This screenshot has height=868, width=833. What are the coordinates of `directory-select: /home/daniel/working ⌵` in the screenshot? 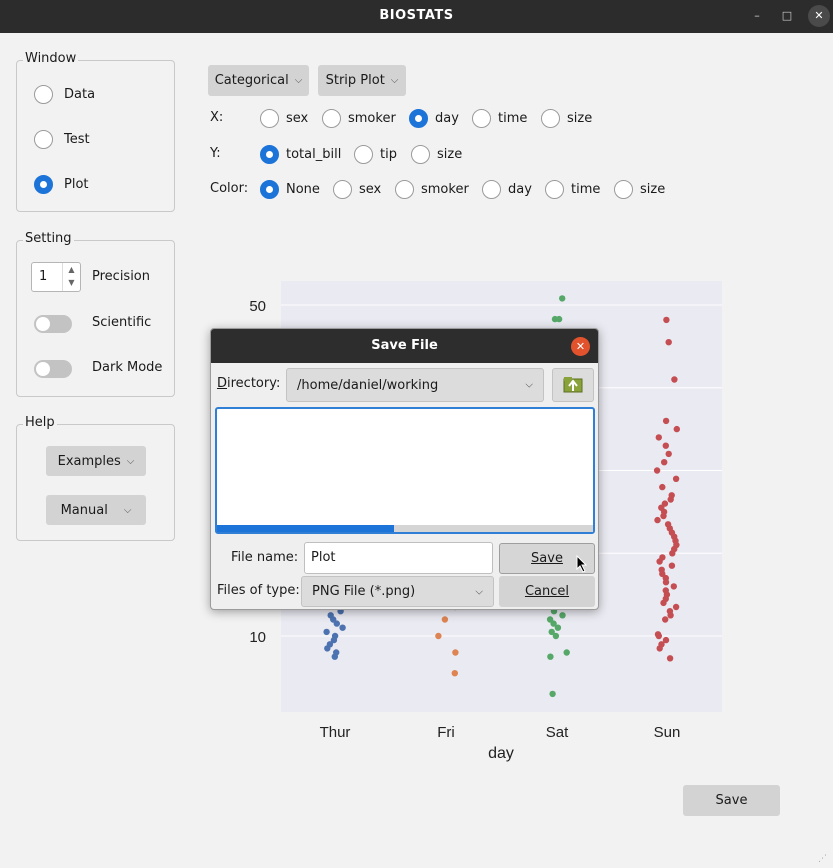 It's located at (415, 385).